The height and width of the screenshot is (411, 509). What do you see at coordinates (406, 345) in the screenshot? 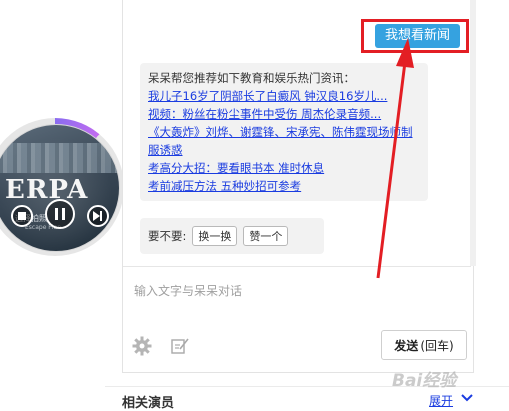
I see `send-button-label: 发送` at bounding box center [406, 345].